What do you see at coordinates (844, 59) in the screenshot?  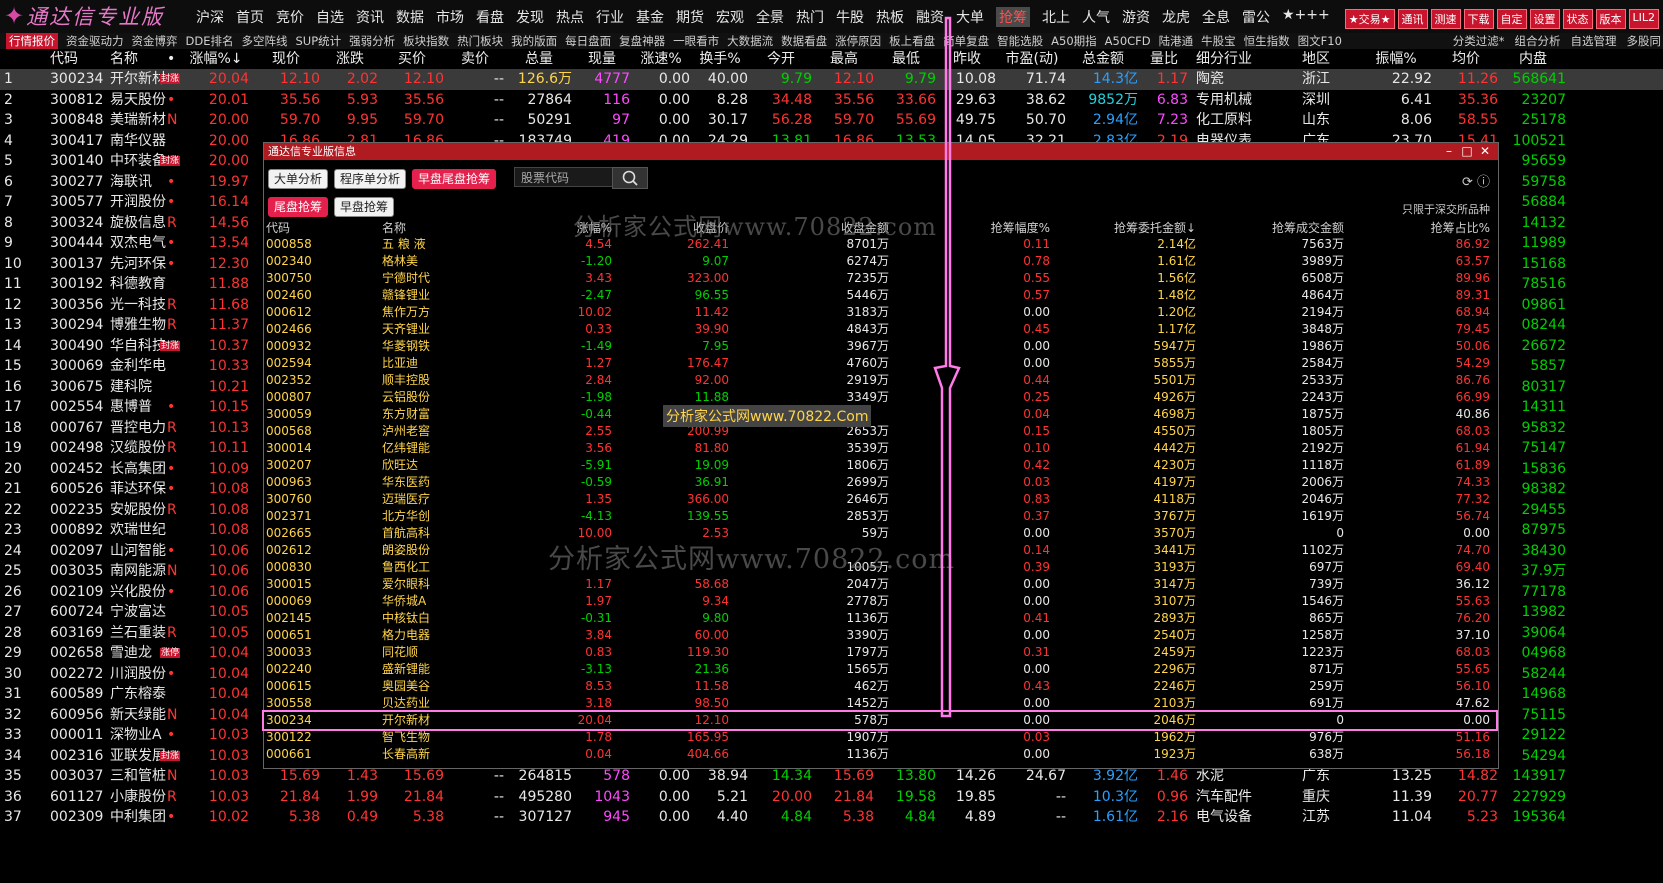 I see `quote-header-cell: 最高` at bounding box center [844, 59].